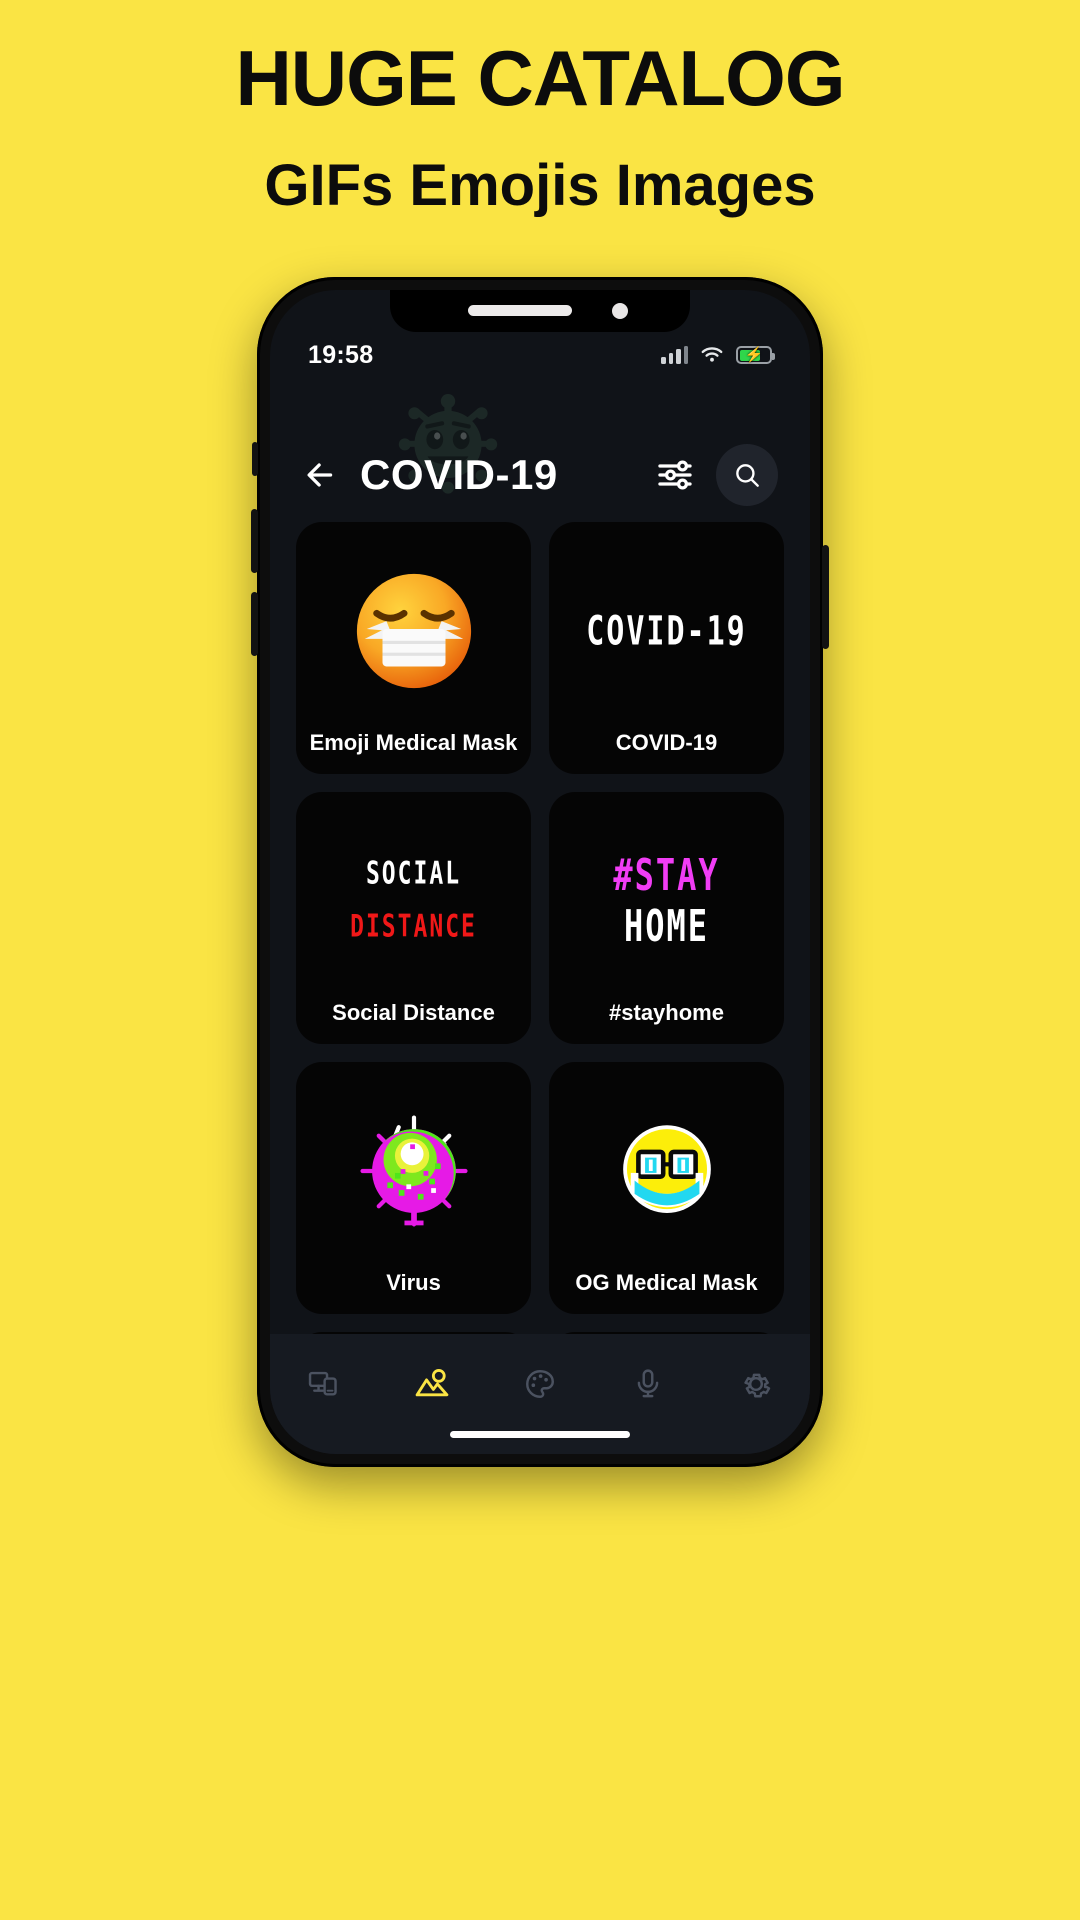  I want to click on signal-bars-icon, so click(674, 355).